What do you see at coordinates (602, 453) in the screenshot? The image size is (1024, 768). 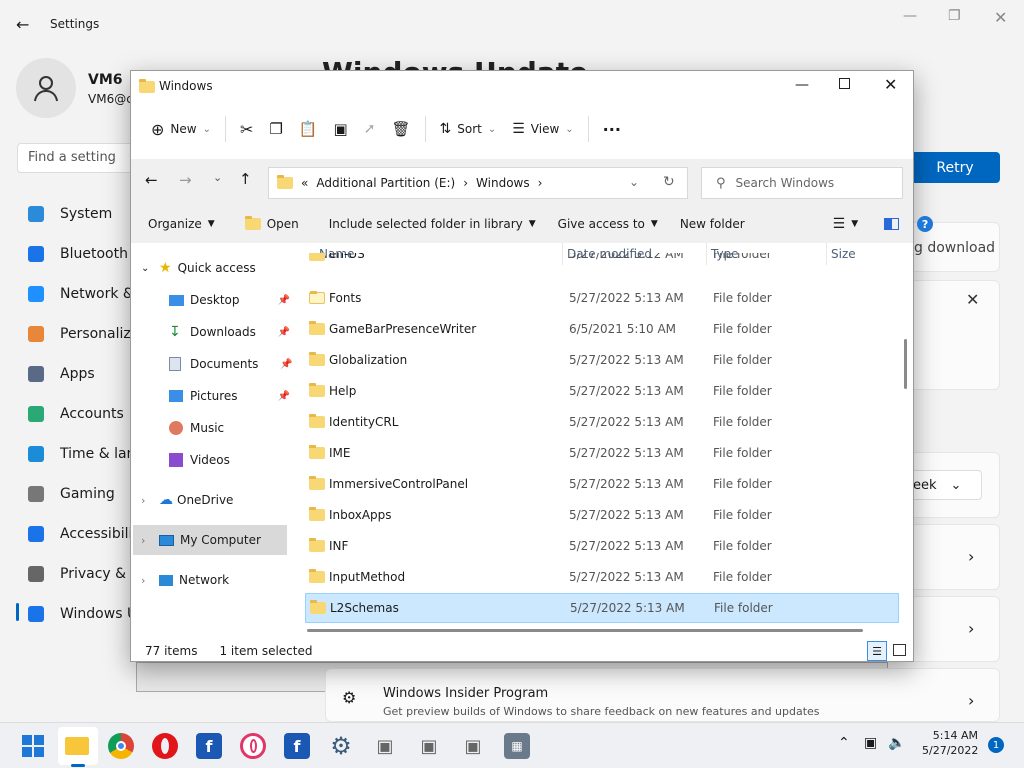 I see `file-row: IME 5/27/2022 5:13 AM File folder` at bounding box center [602, 453].